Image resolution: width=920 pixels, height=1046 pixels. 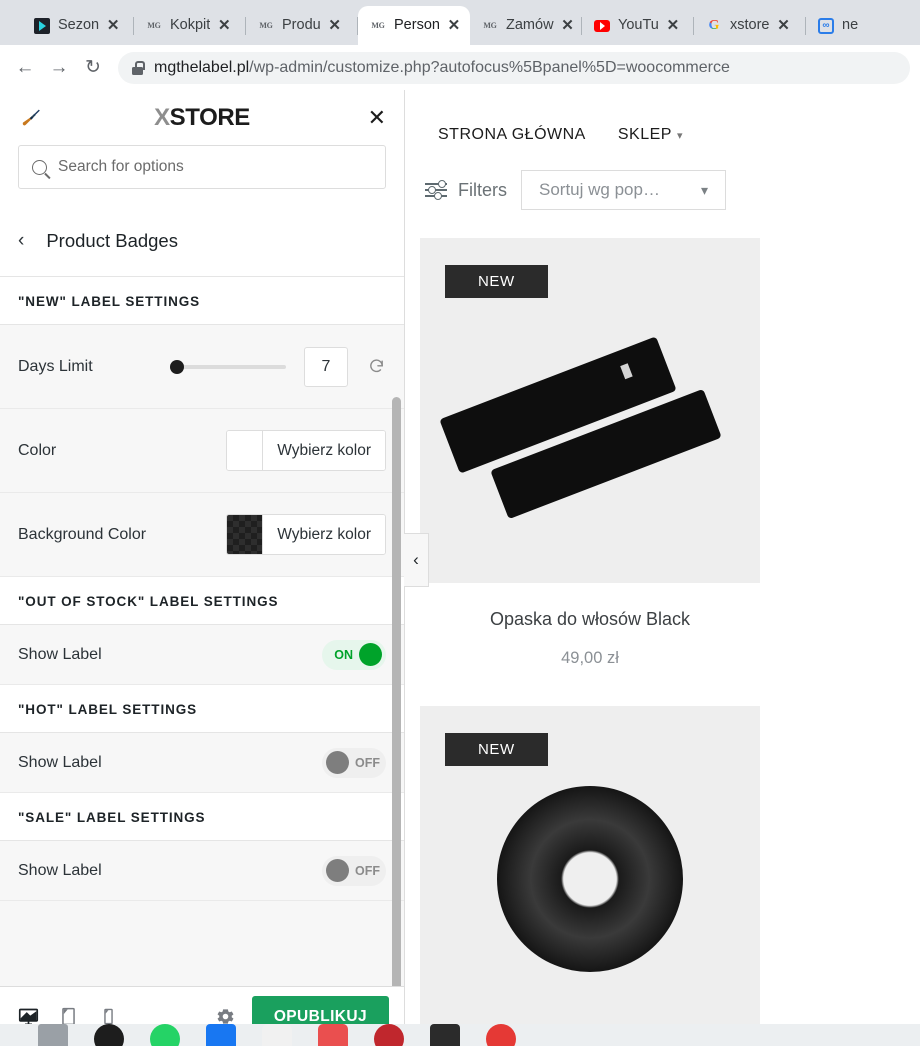 I want to click on browser-tab-7: ∞ ne, so click(x=862, y=25).